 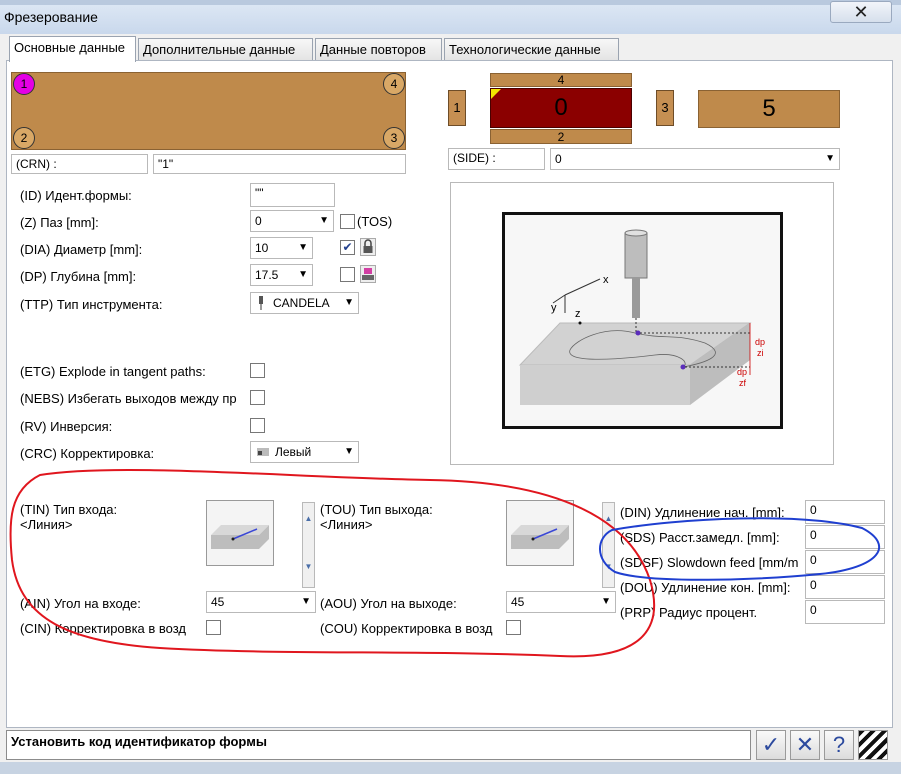 I want to click on crc-select: Левый ▼, so click(x=304, y=452).